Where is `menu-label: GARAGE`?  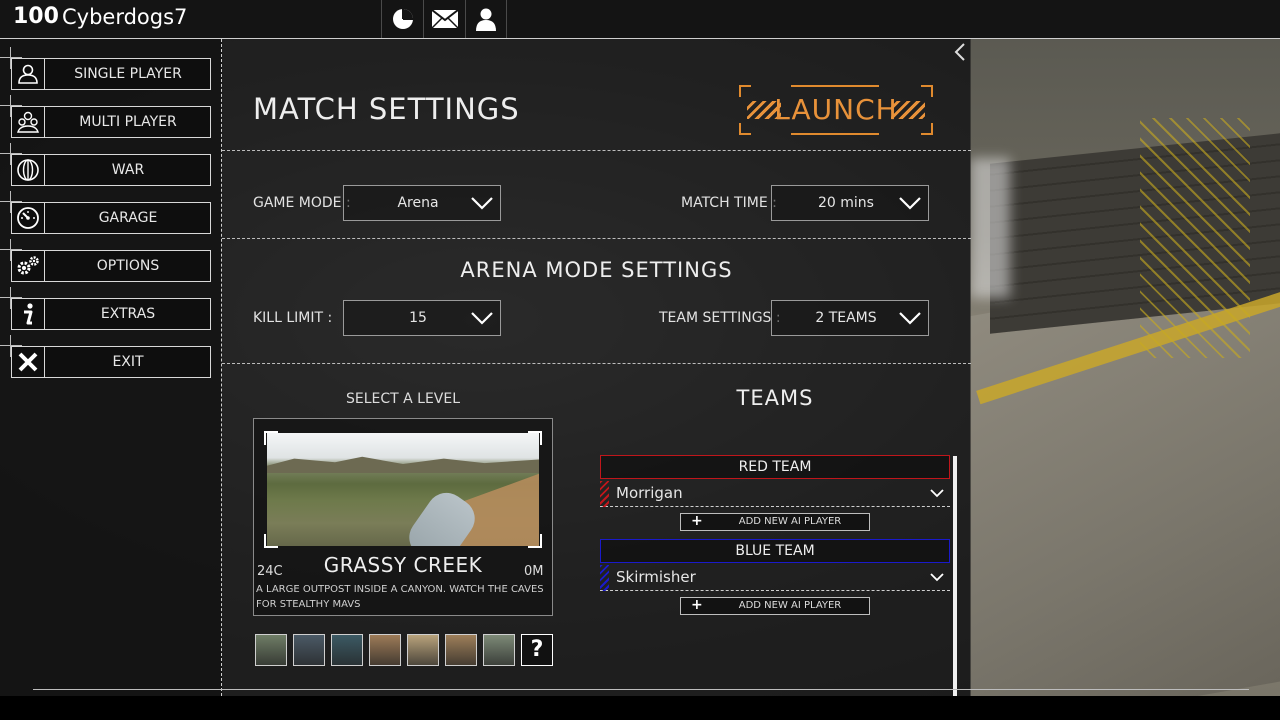 menu-label: GARAGE is located at coordinates (128, 218).